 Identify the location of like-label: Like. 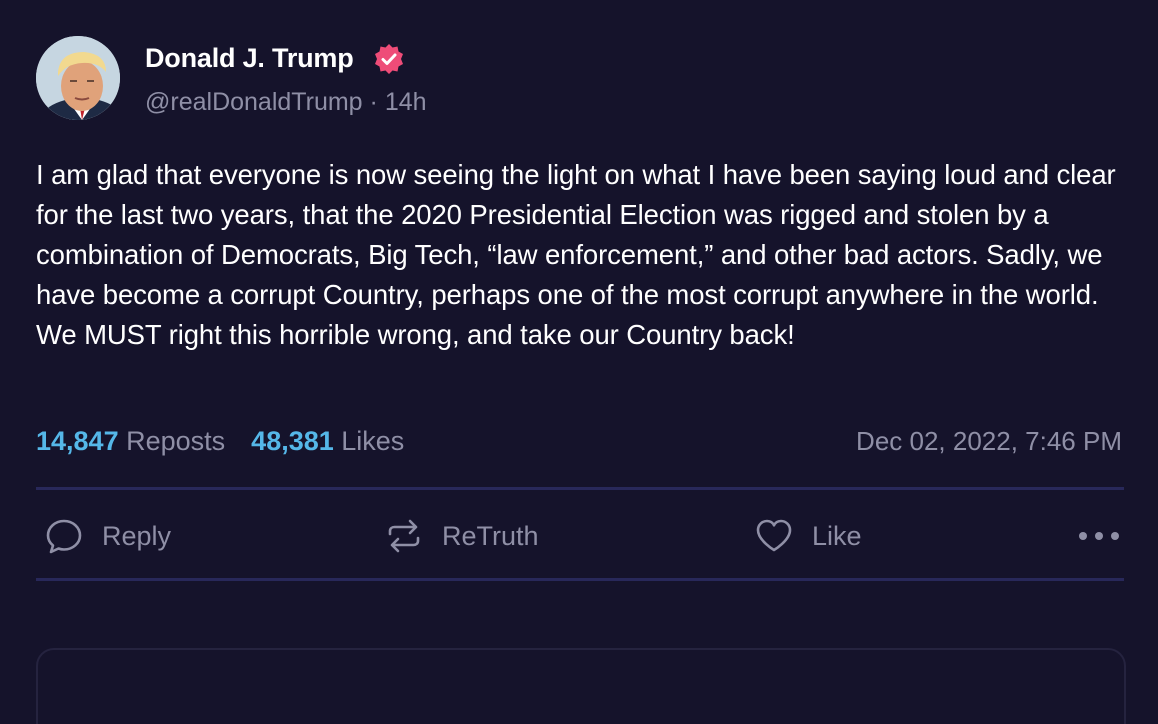
(837, 535).